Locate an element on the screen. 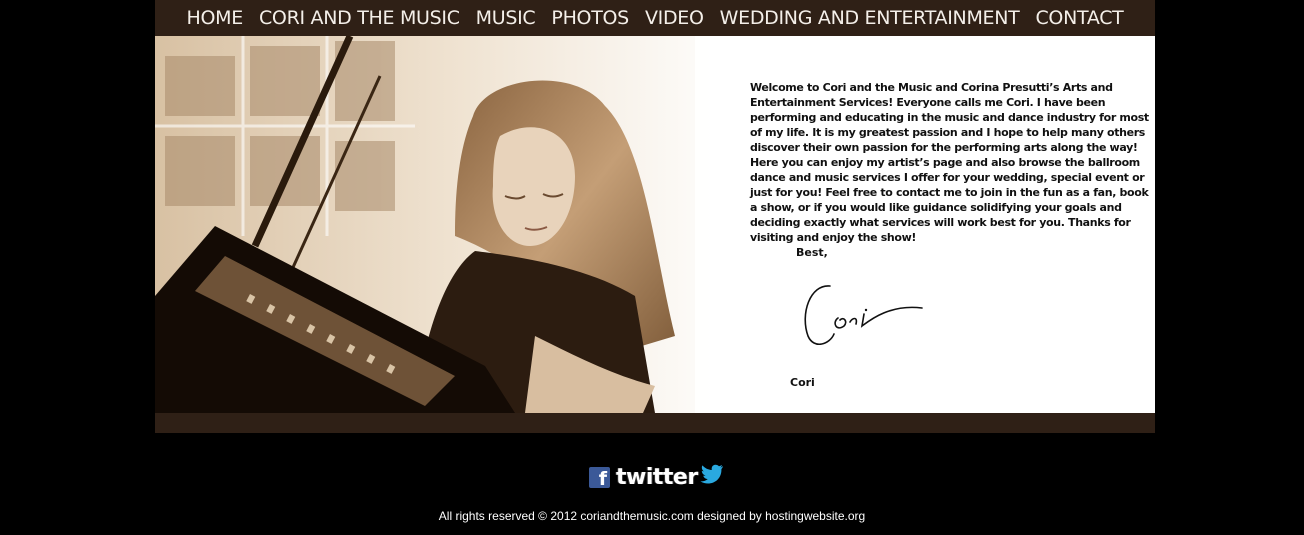 The image size is (1304, 535). nav-photos: PHOTOS is located at coordinates (590, 18).